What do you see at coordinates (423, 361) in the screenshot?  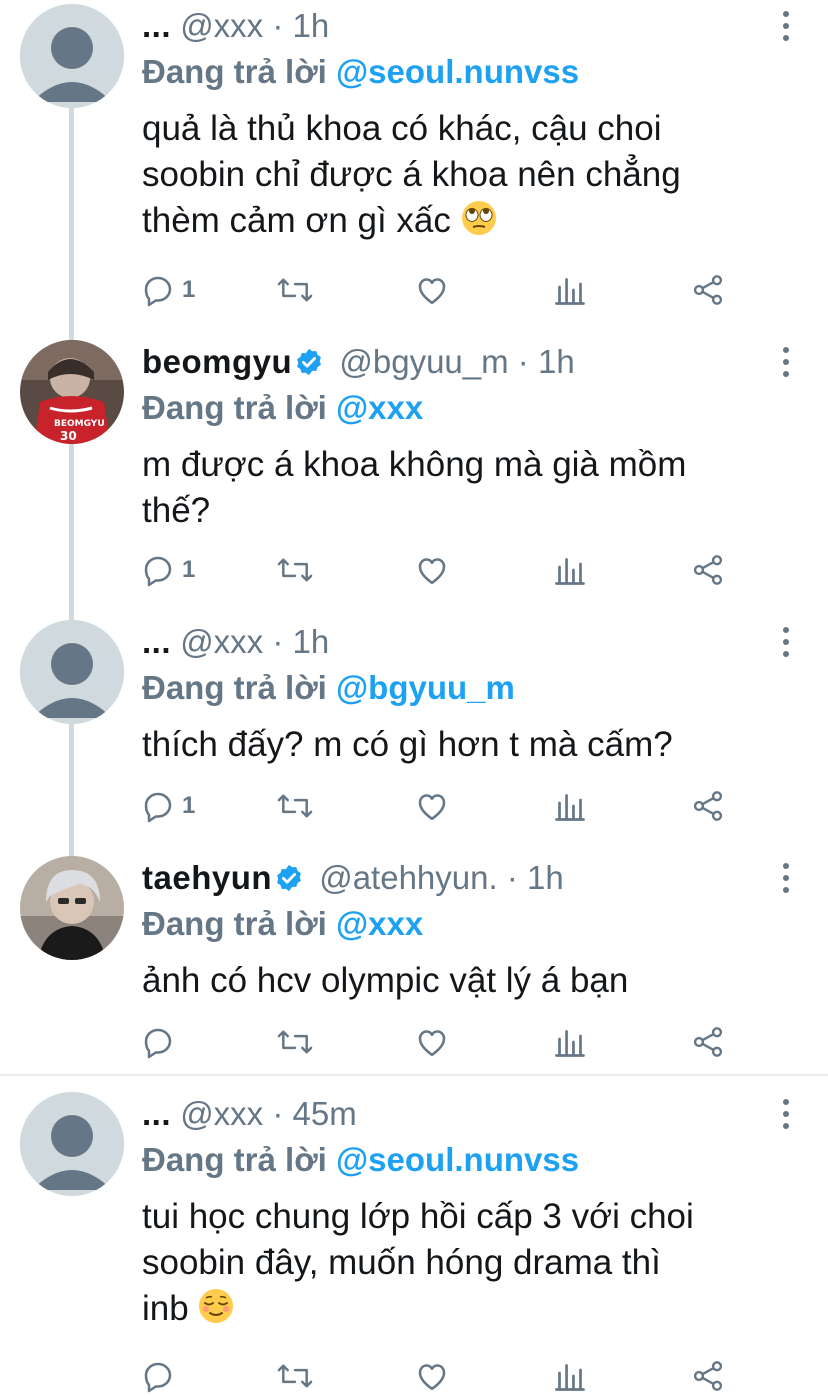 I see `user-handle: @bgyuu_m` at bounding box center [423, 361].